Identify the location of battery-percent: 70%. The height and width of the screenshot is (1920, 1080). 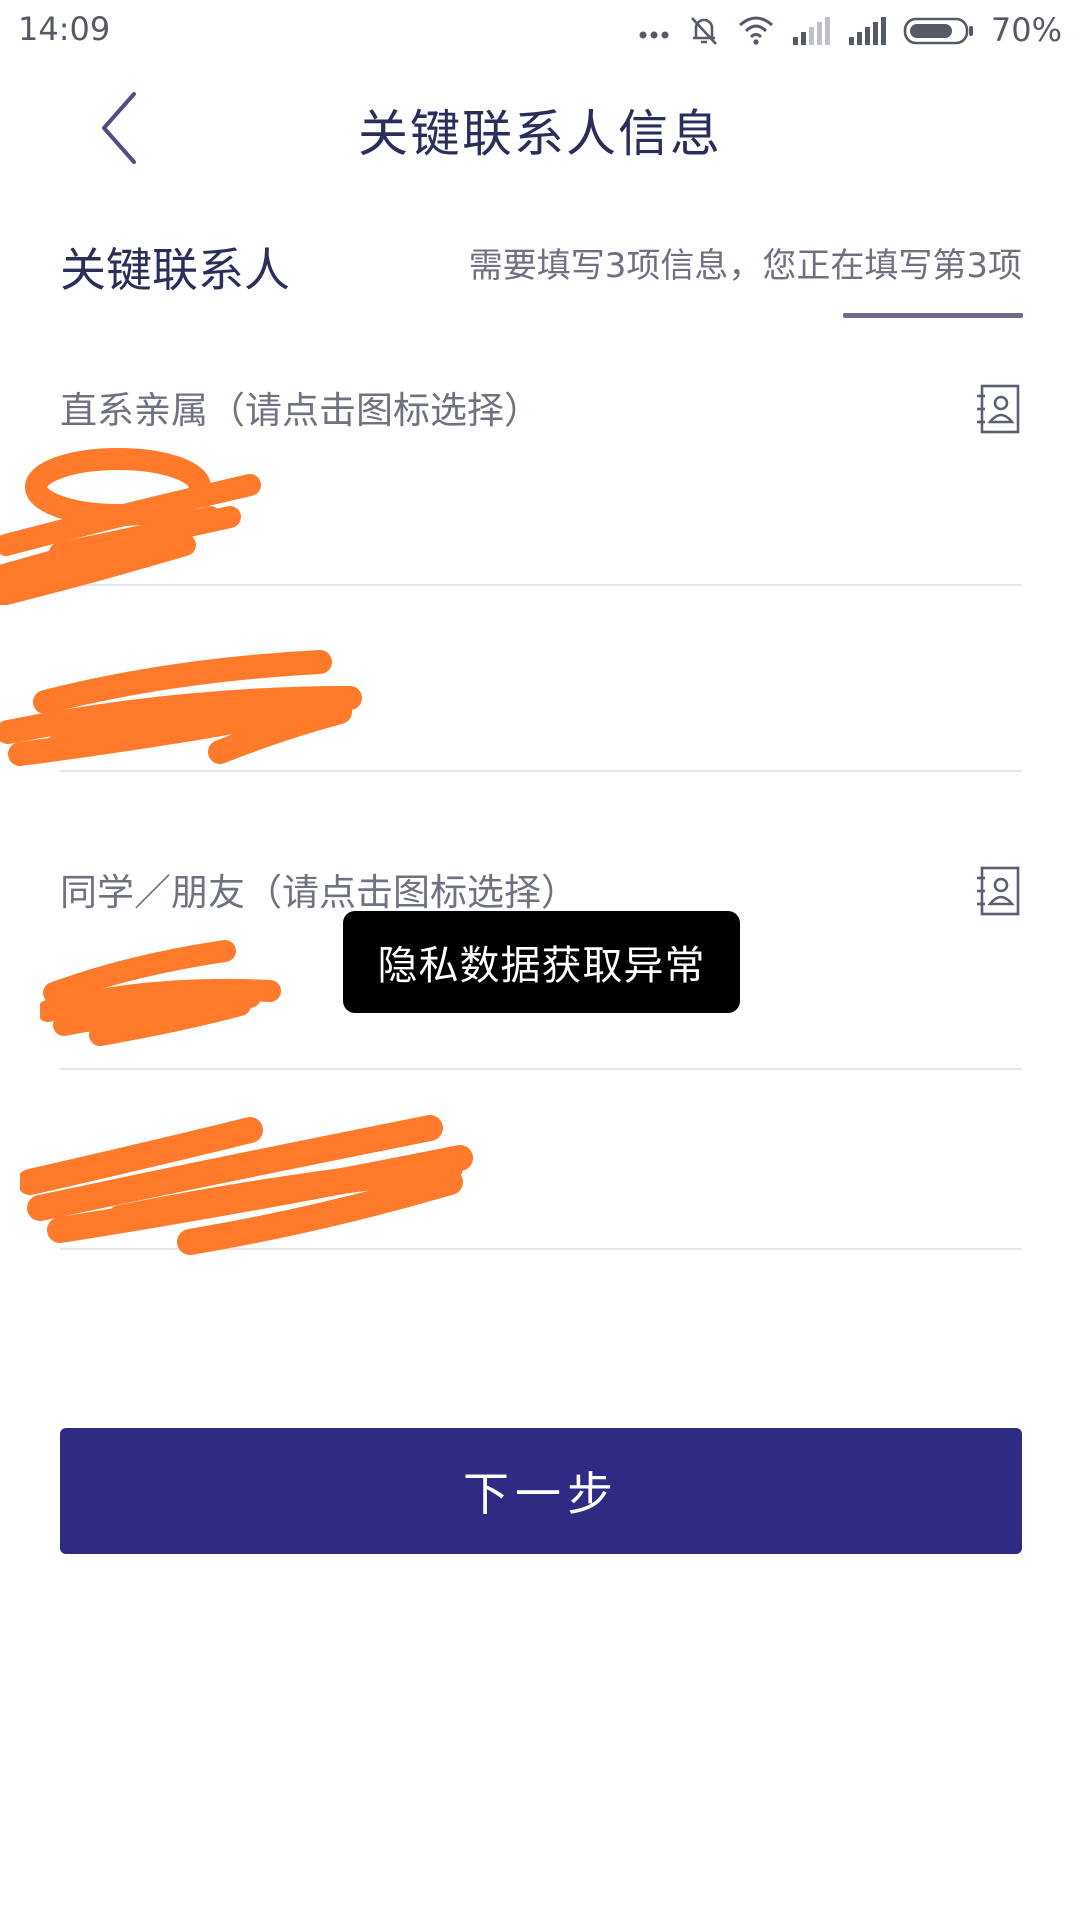
(1026, 30).